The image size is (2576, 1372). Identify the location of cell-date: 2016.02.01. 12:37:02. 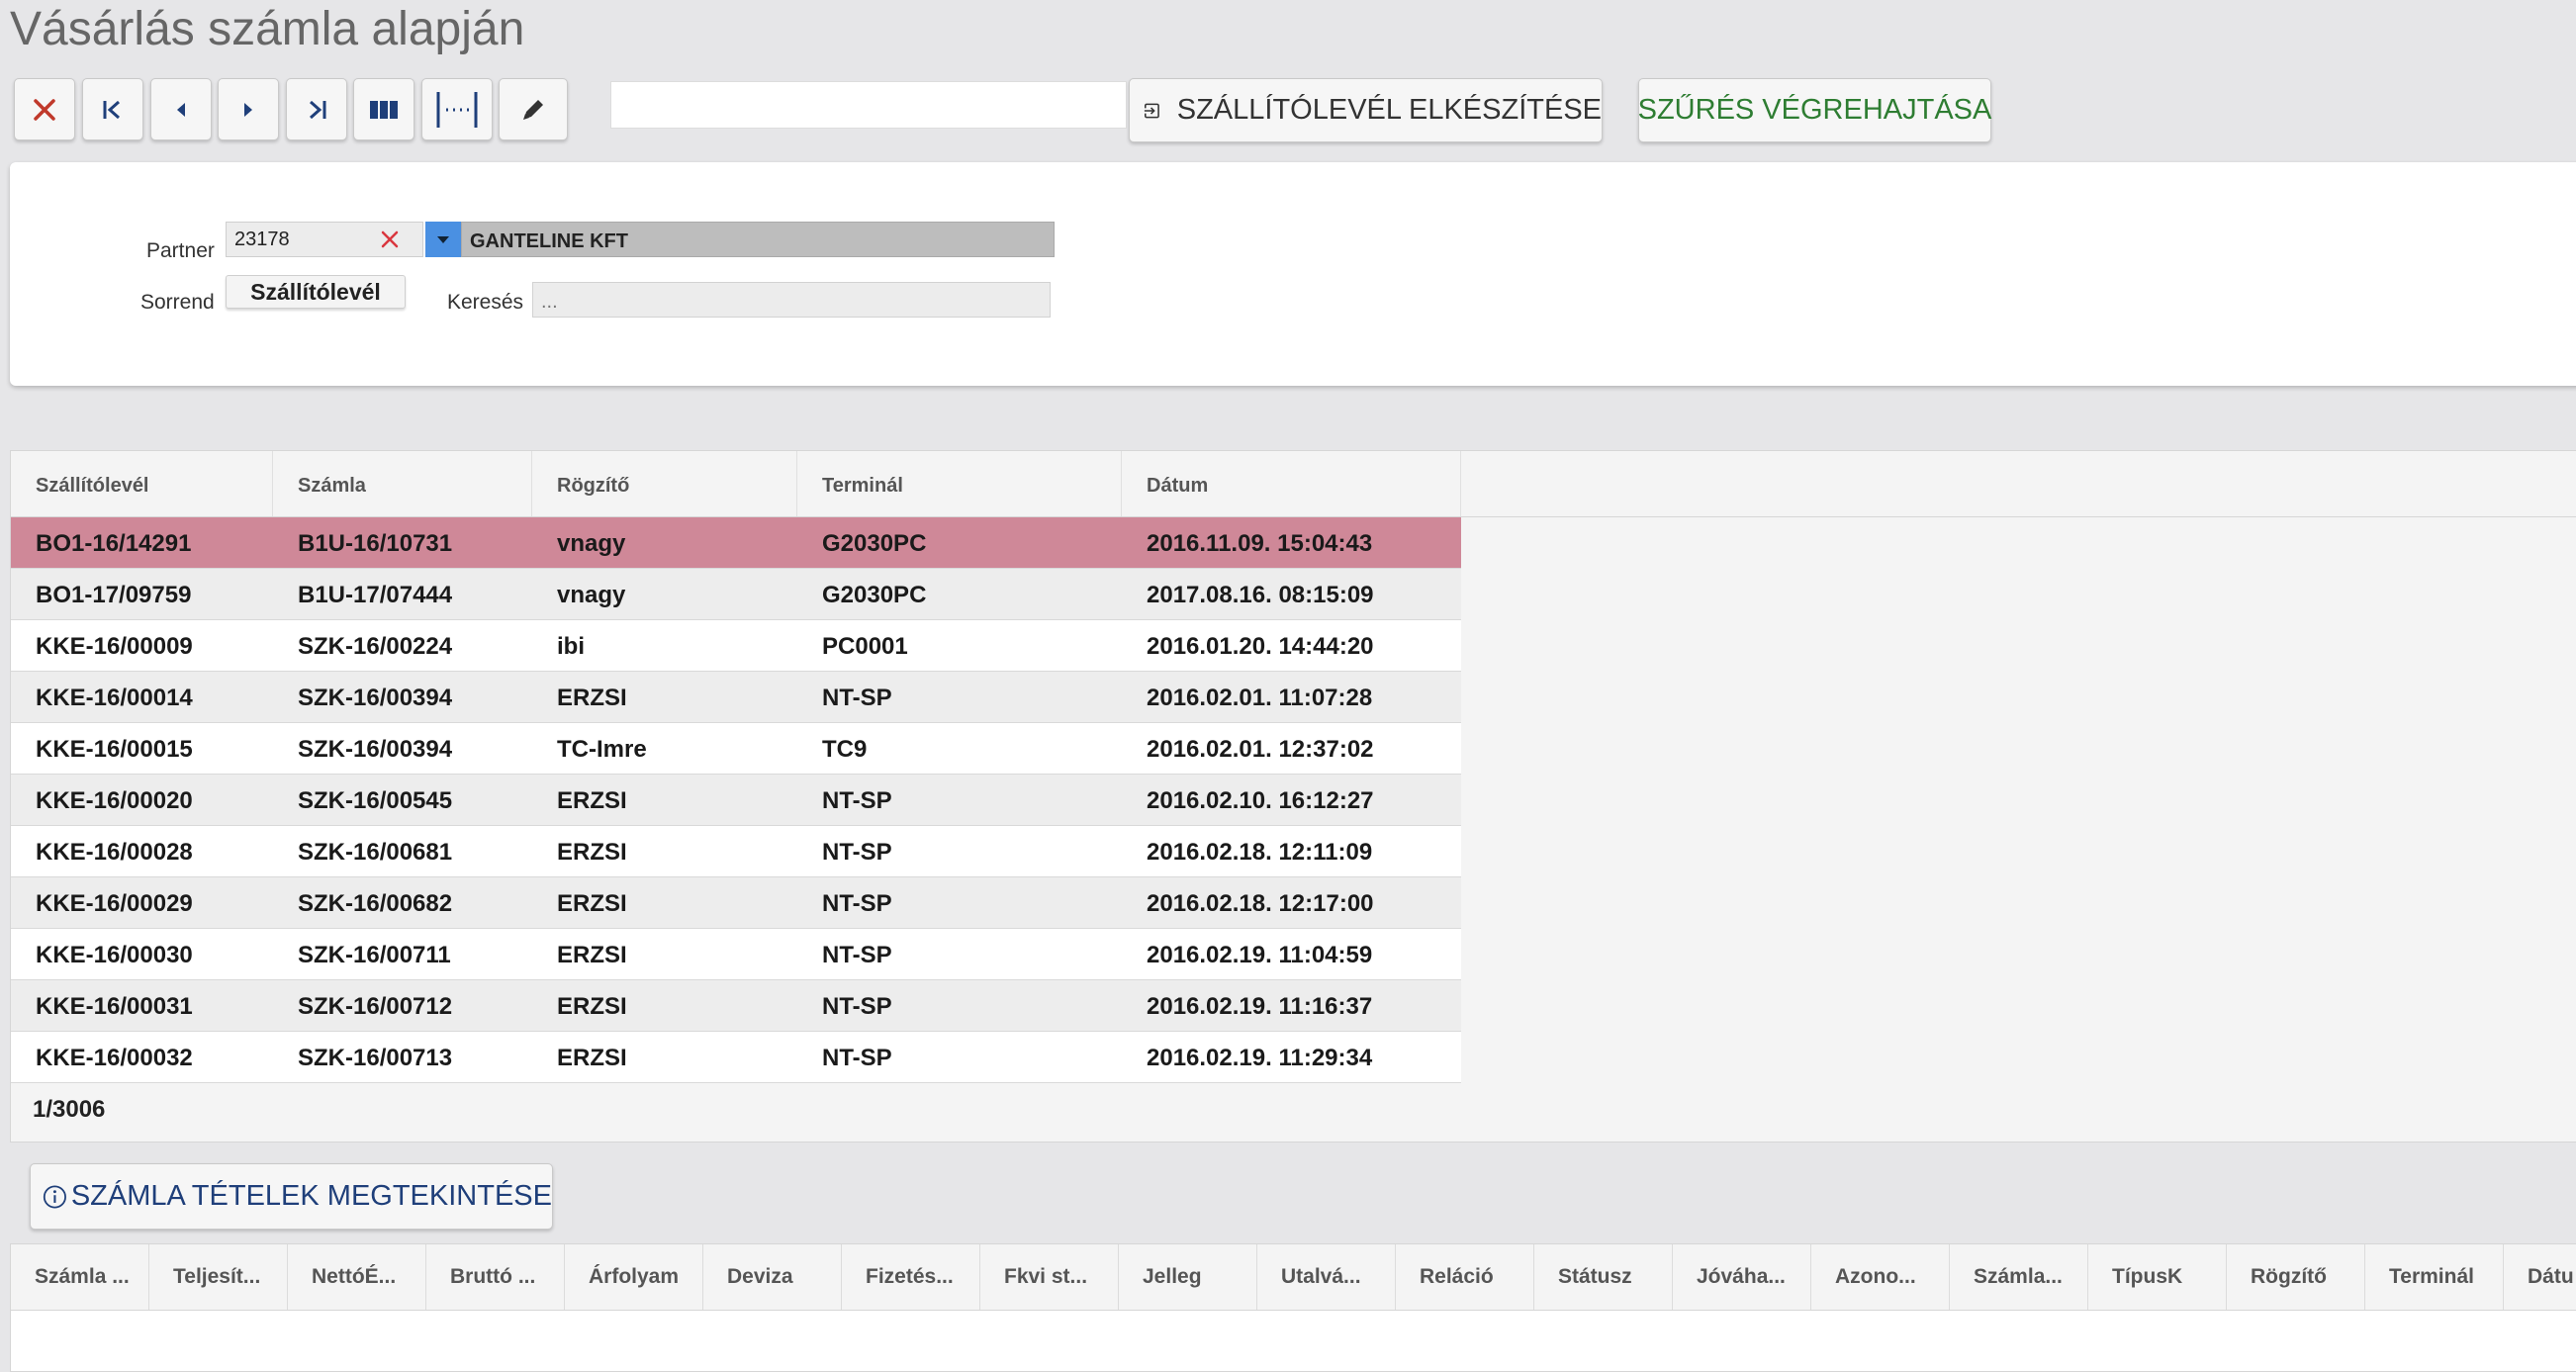
(1260, 749).